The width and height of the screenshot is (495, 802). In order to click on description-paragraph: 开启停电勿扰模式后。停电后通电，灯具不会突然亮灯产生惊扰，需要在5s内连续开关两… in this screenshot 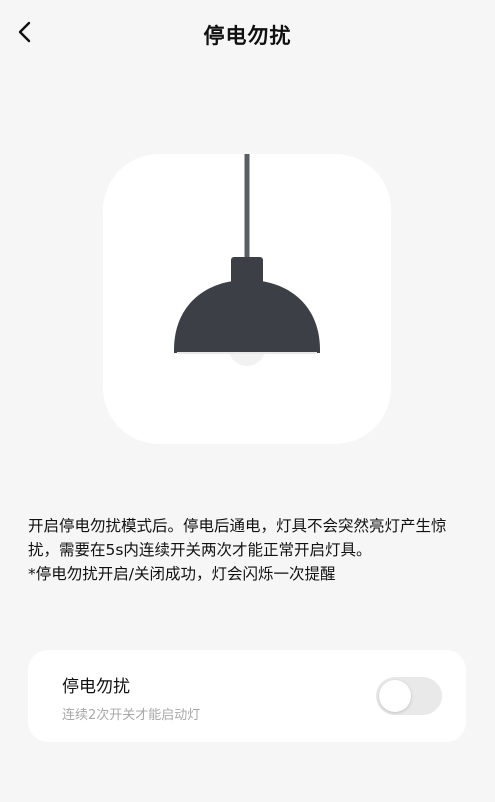, I will do `click(237, 538)`.